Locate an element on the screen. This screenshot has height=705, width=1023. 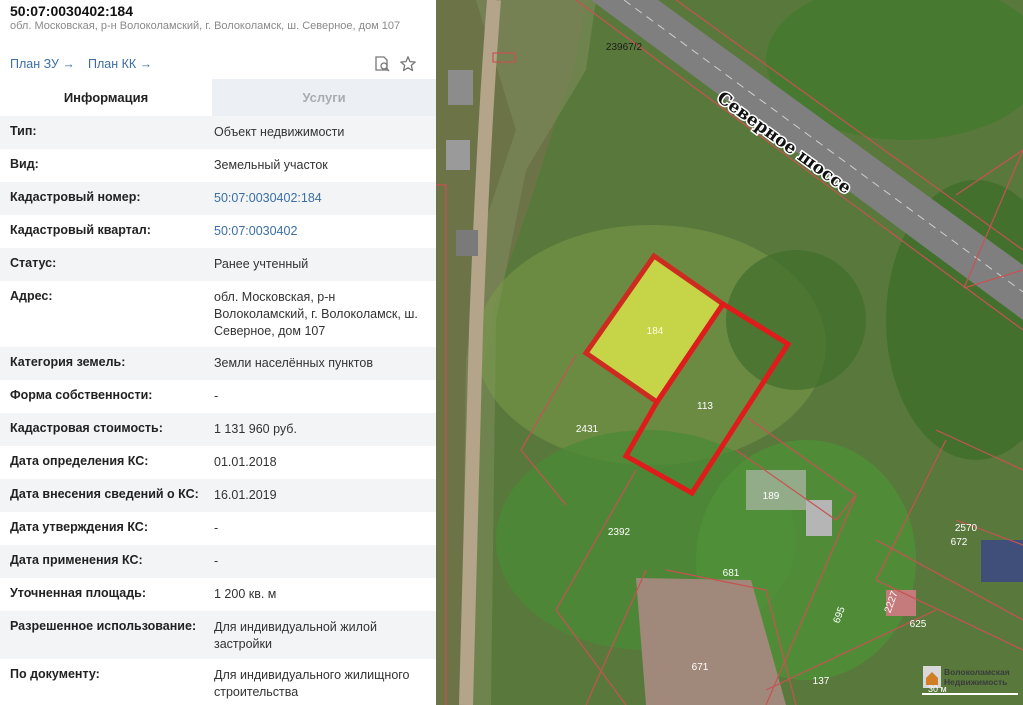
search-document-icon is located at coordinates (382, 64).